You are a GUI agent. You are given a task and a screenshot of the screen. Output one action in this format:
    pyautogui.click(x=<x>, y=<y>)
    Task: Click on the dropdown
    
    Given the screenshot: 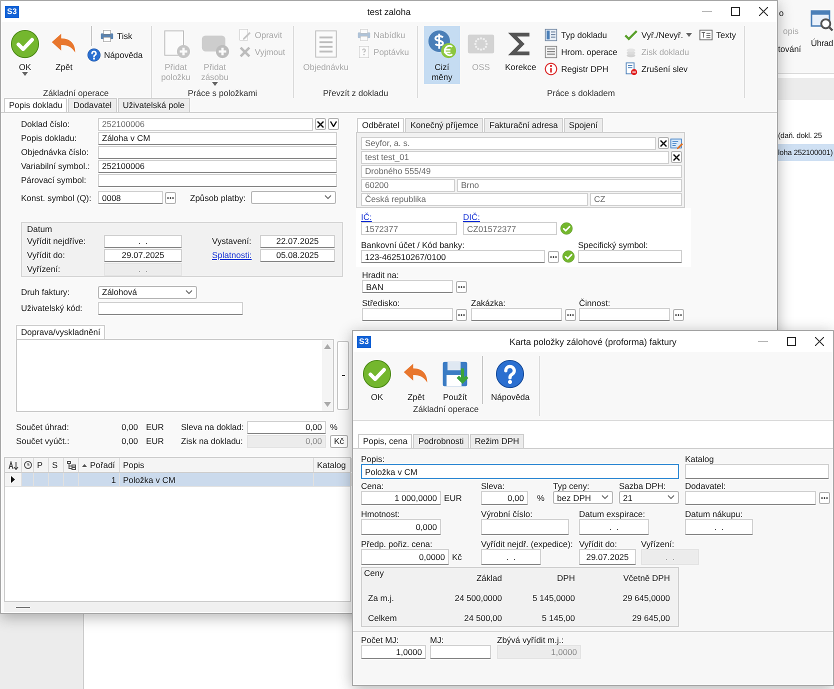 What is the action you would take?
    pyautogui.click(x=293, y=197)
    